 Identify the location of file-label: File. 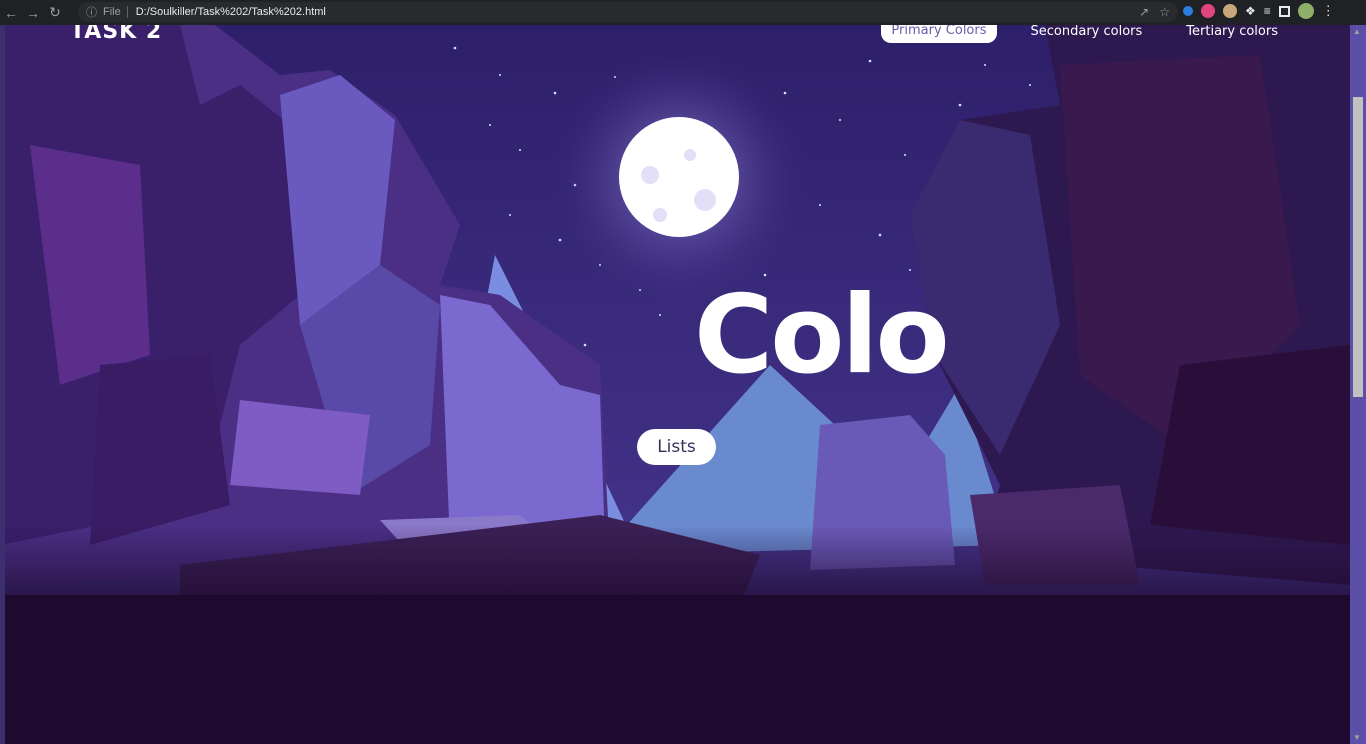
(112, 12).